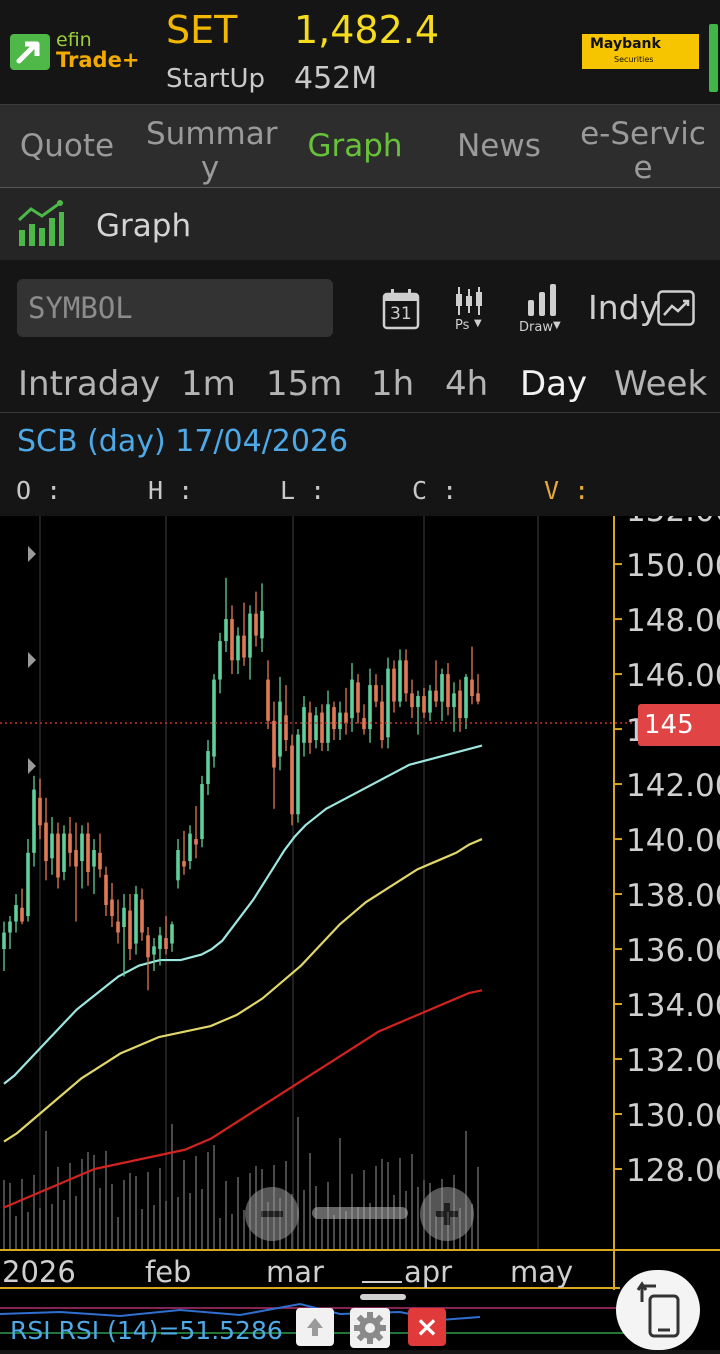 This screenshot has height=1354, width=720. I want to click on tab-e-service: e-Servic e, so click(643, 152).